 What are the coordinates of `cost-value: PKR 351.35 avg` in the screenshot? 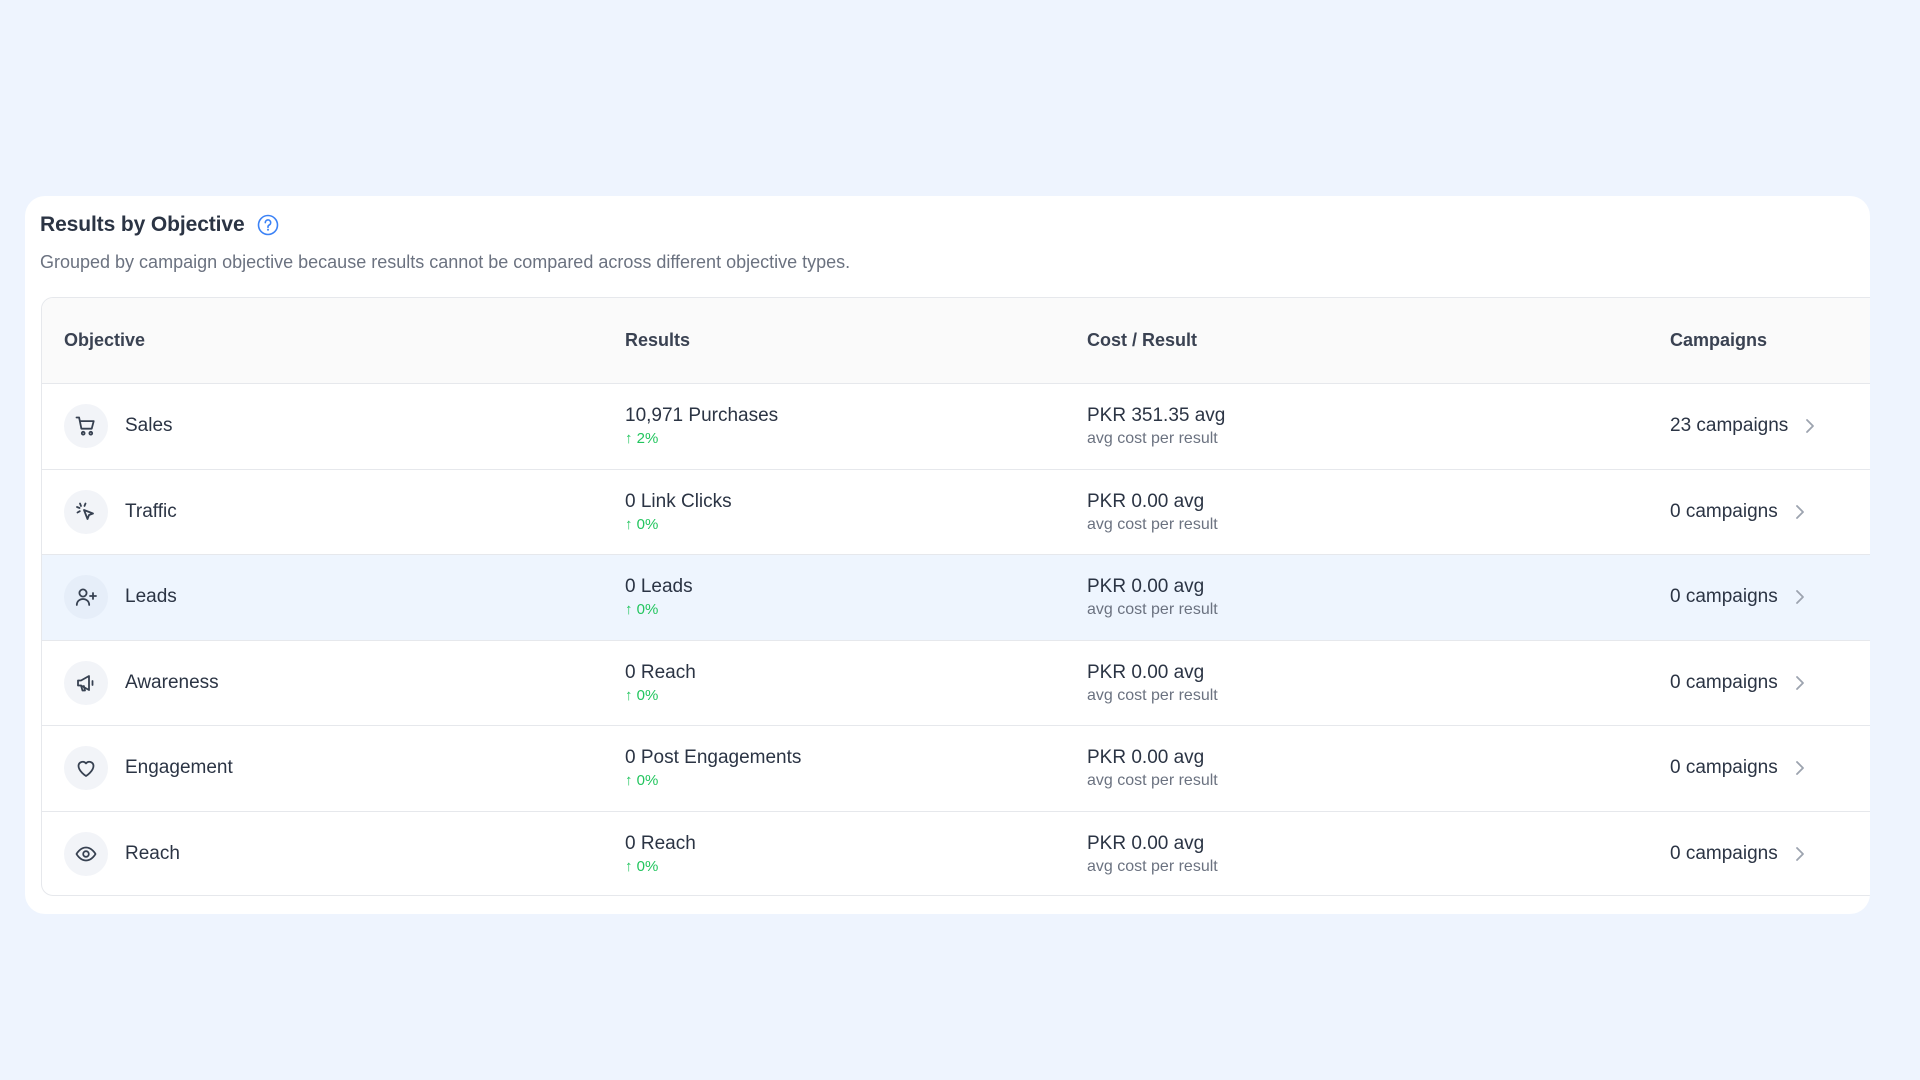 It's located at (1156, 415).